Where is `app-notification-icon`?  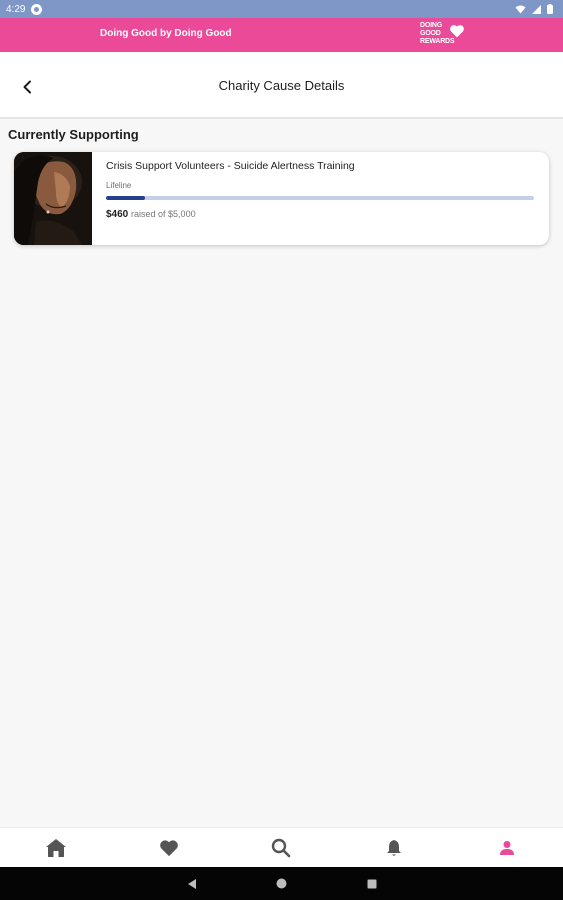
app-notification-icon is located at coordinates (37, 9).